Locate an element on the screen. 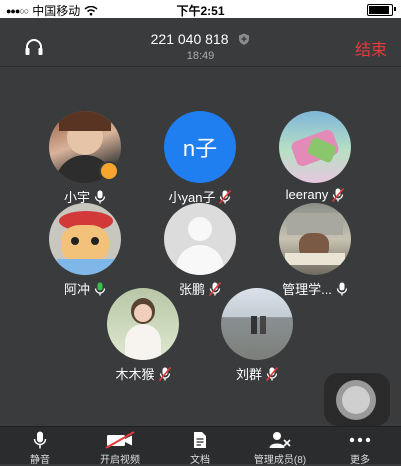 This screenshot has height=466, width=401. member-name: leerany is located at coordinates (307, 194).